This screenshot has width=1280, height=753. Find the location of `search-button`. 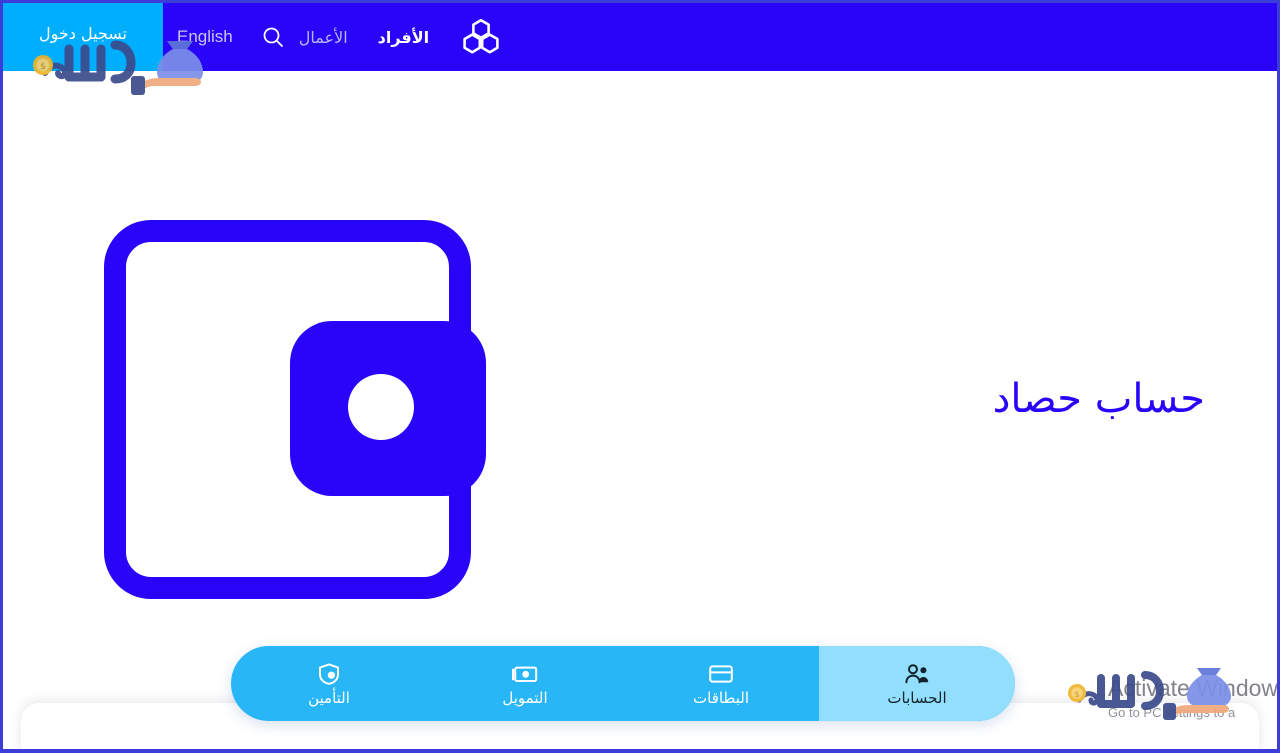

search-button is located at coordinates (273, 37).